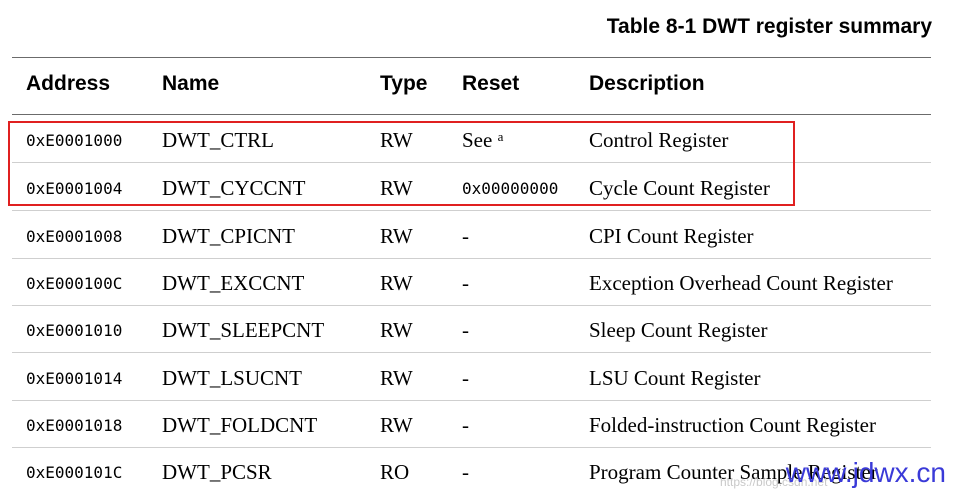 This screenshot has height=499, width=956. I want to click on description-cell: Sleep Count Register, so click(678, 330).